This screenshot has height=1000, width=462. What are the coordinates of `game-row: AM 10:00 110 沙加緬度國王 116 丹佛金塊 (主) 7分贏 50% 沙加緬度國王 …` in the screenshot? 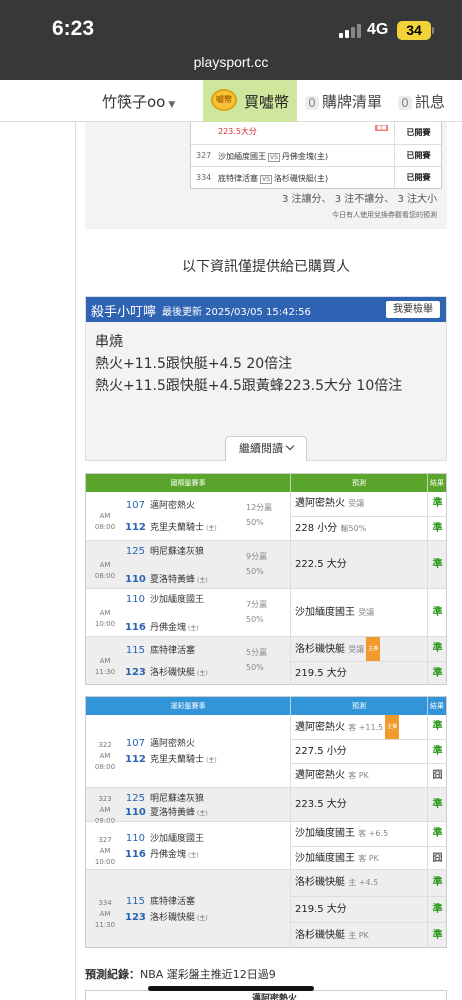 It's located at (266, 612).